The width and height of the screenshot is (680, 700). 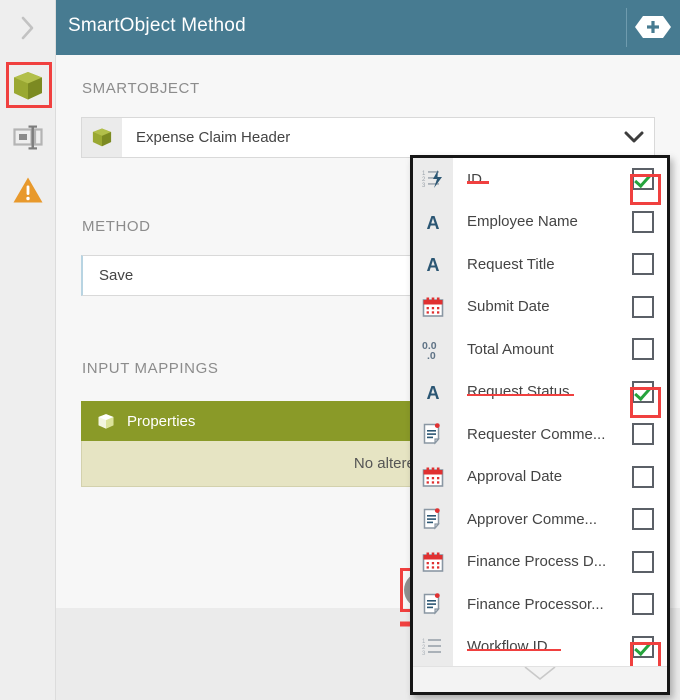 I want to click on smartobject-selected-value: Expense Claim Header, so click(x=213, y=137).